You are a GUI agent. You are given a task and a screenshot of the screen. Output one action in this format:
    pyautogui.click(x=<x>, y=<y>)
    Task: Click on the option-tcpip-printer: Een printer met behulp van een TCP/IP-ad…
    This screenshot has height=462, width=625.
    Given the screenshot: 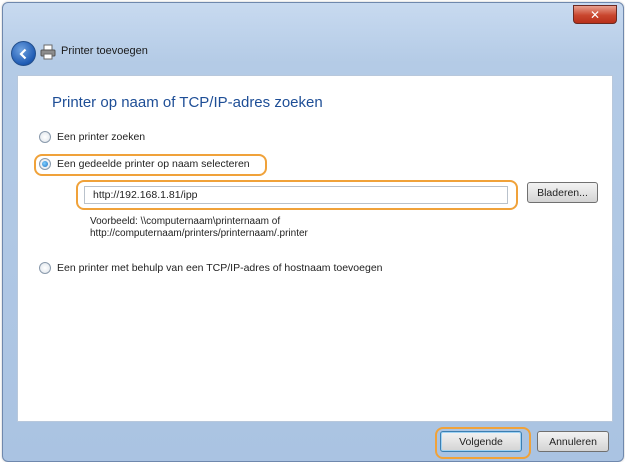 What is the action you would take?
    pyautogui.click(x=211, y=268)
    